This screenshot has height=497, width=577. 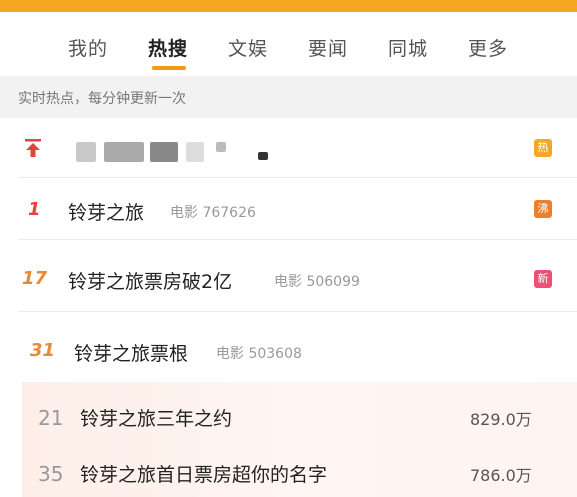 What do you see at coordinates (33, 148) in the screenshot?
I see `pin-top-icon` at bounding box center [33, 148].